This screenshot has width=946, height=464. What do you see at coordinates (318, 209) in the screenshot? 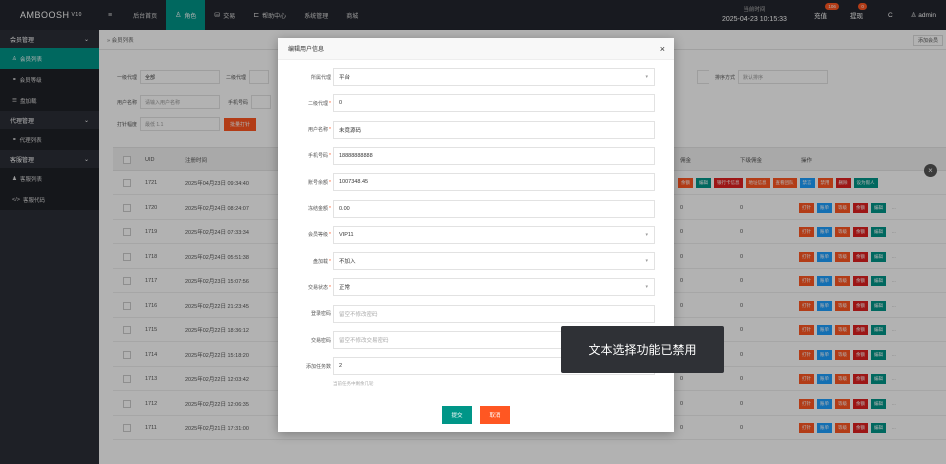
I see `field-label-text: 冻结金额` at bounding box center [318, 209].